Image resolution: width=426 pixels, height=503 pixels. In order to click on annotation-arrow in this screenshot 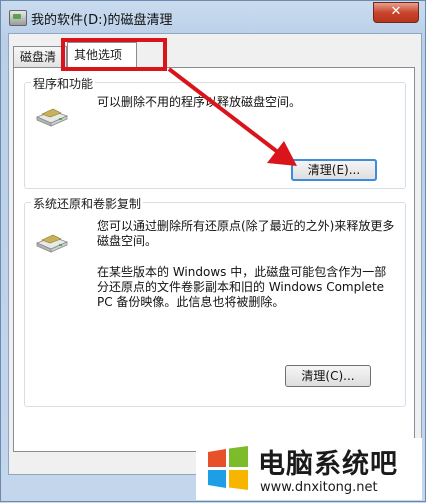, I will do `click(232, 116)`.